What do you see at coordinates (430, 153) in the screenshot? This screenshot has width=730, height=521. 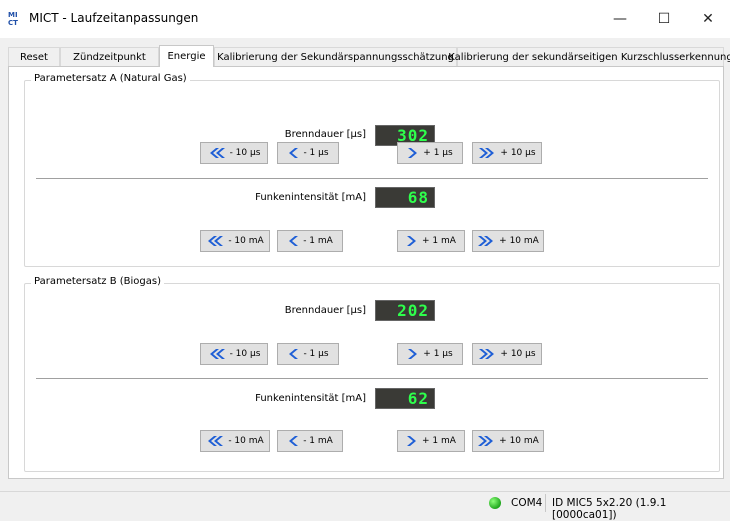 I see `burn-a-plus-1-button: + 1 µs` at bounding box center [430, 153].